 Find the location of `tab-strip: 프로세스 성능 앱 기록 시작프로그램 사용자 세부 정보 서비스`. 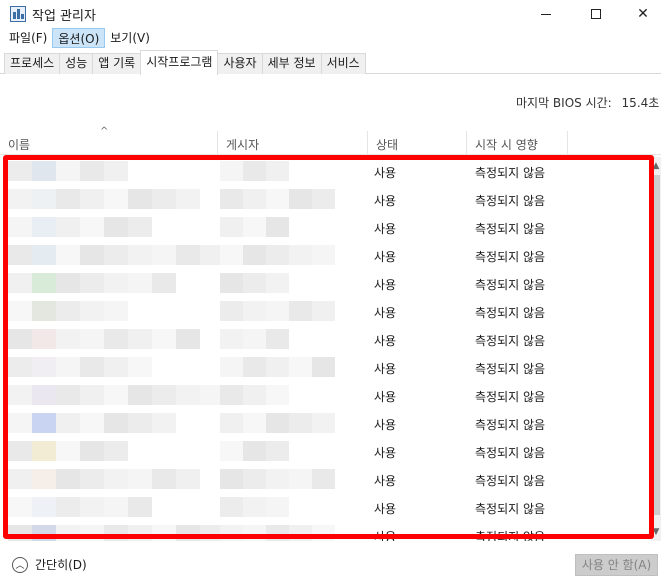

tab-strip: 프로세스 성능 앱 기록 시작프로그램 사용자 세부 정보 서비스 is located at coordinates (330, 62).